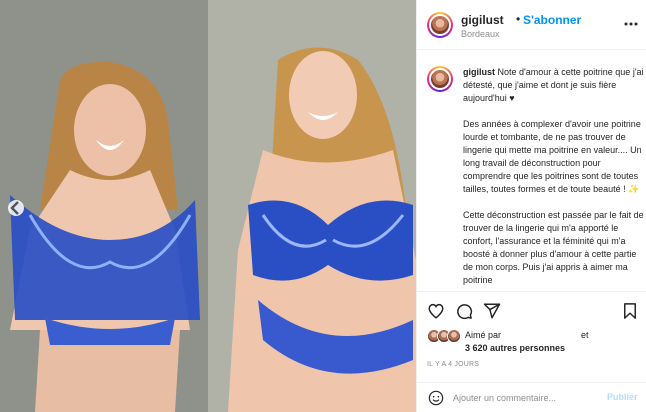  Describe the element at coordinates (622, 397) in the screenshot. I see `publish-button: Publier` at that location.